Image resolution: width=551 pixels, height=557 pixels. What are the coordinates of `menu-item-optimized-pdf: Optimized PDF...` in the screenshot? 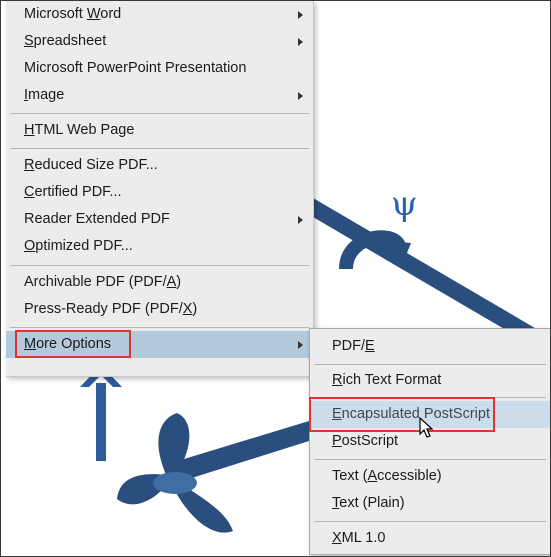 It's located at (159, 246).